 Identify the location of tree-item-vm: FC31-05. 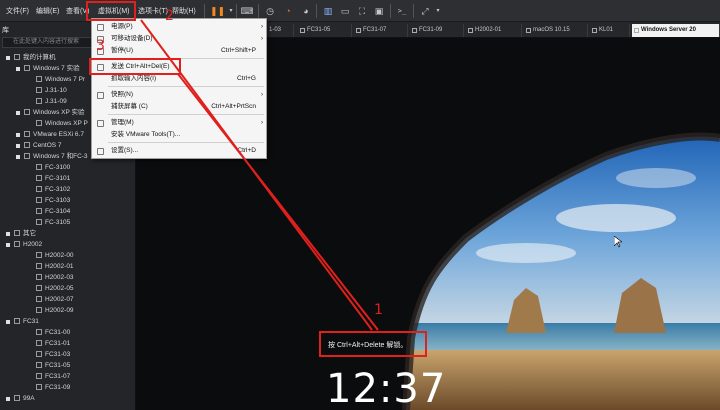
(53, 365).